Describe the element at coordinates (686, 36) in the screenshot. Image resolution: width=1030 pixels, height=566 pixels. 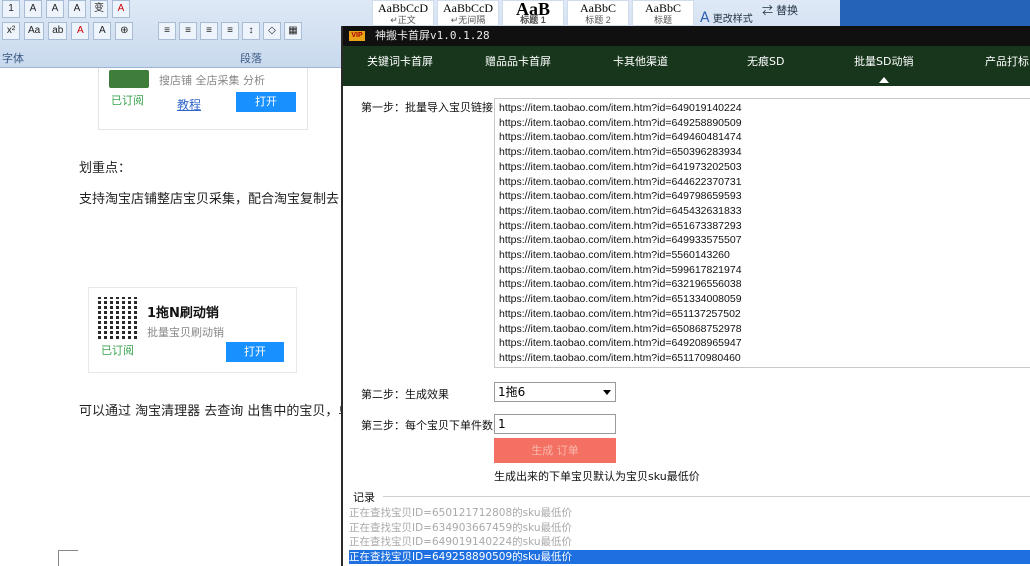
I see `app-titlebar: VIP 神搬卡首屏v1.0.1.28` at that location.